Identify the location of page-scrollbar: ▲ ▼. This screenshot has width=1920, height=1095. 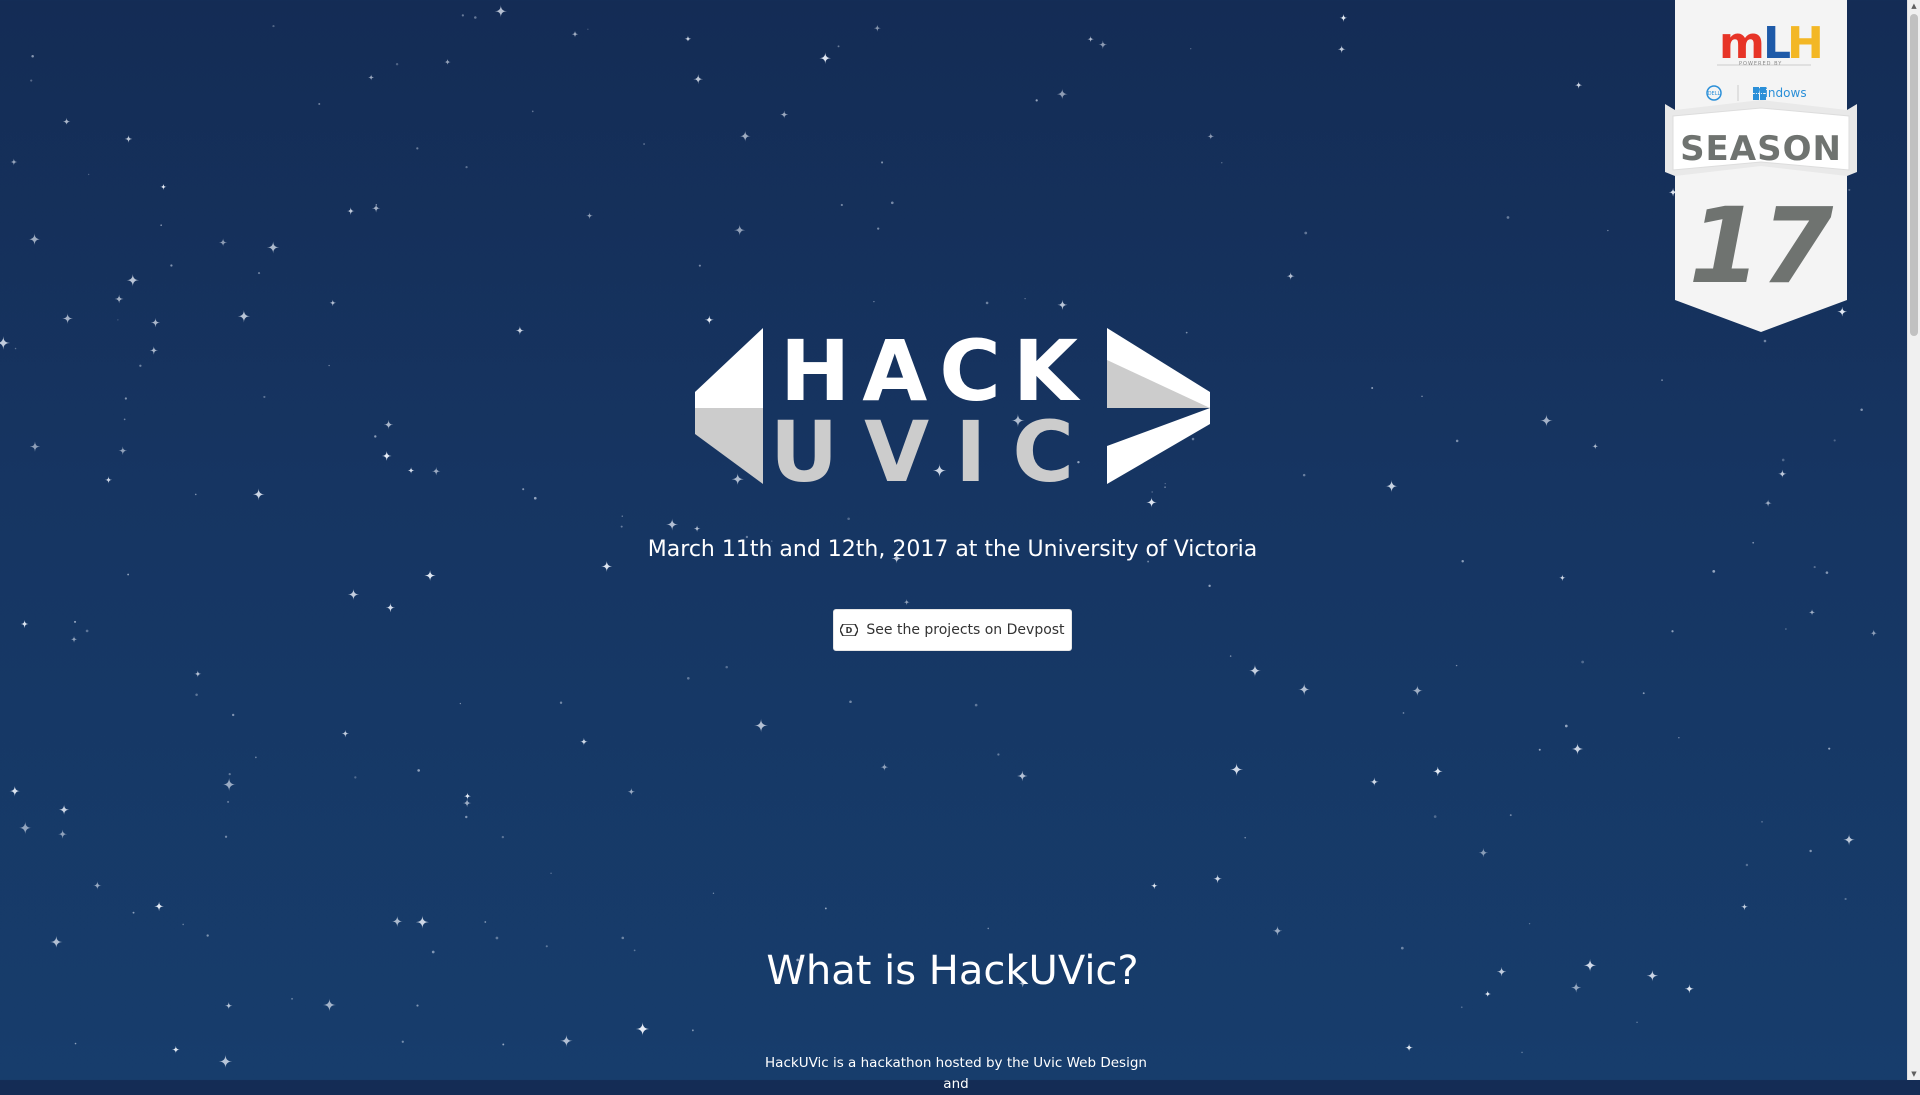
(1913, 540).